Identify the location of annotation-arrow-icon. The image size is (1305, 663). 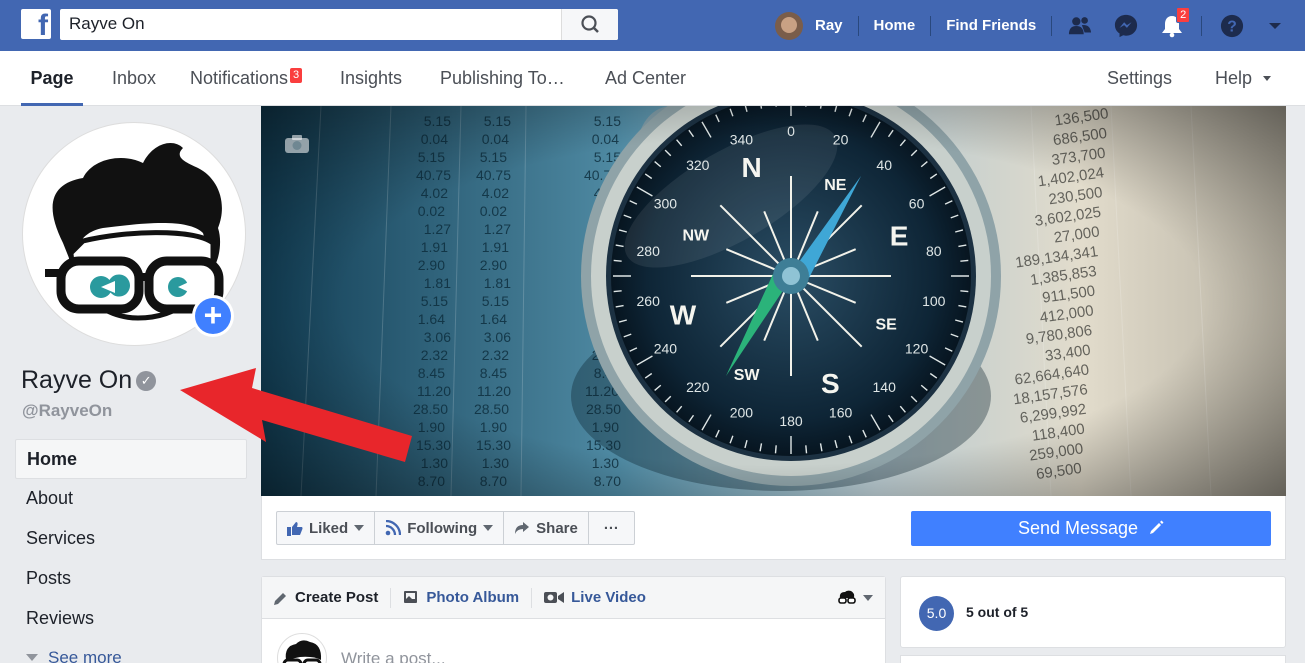
(296, 415).